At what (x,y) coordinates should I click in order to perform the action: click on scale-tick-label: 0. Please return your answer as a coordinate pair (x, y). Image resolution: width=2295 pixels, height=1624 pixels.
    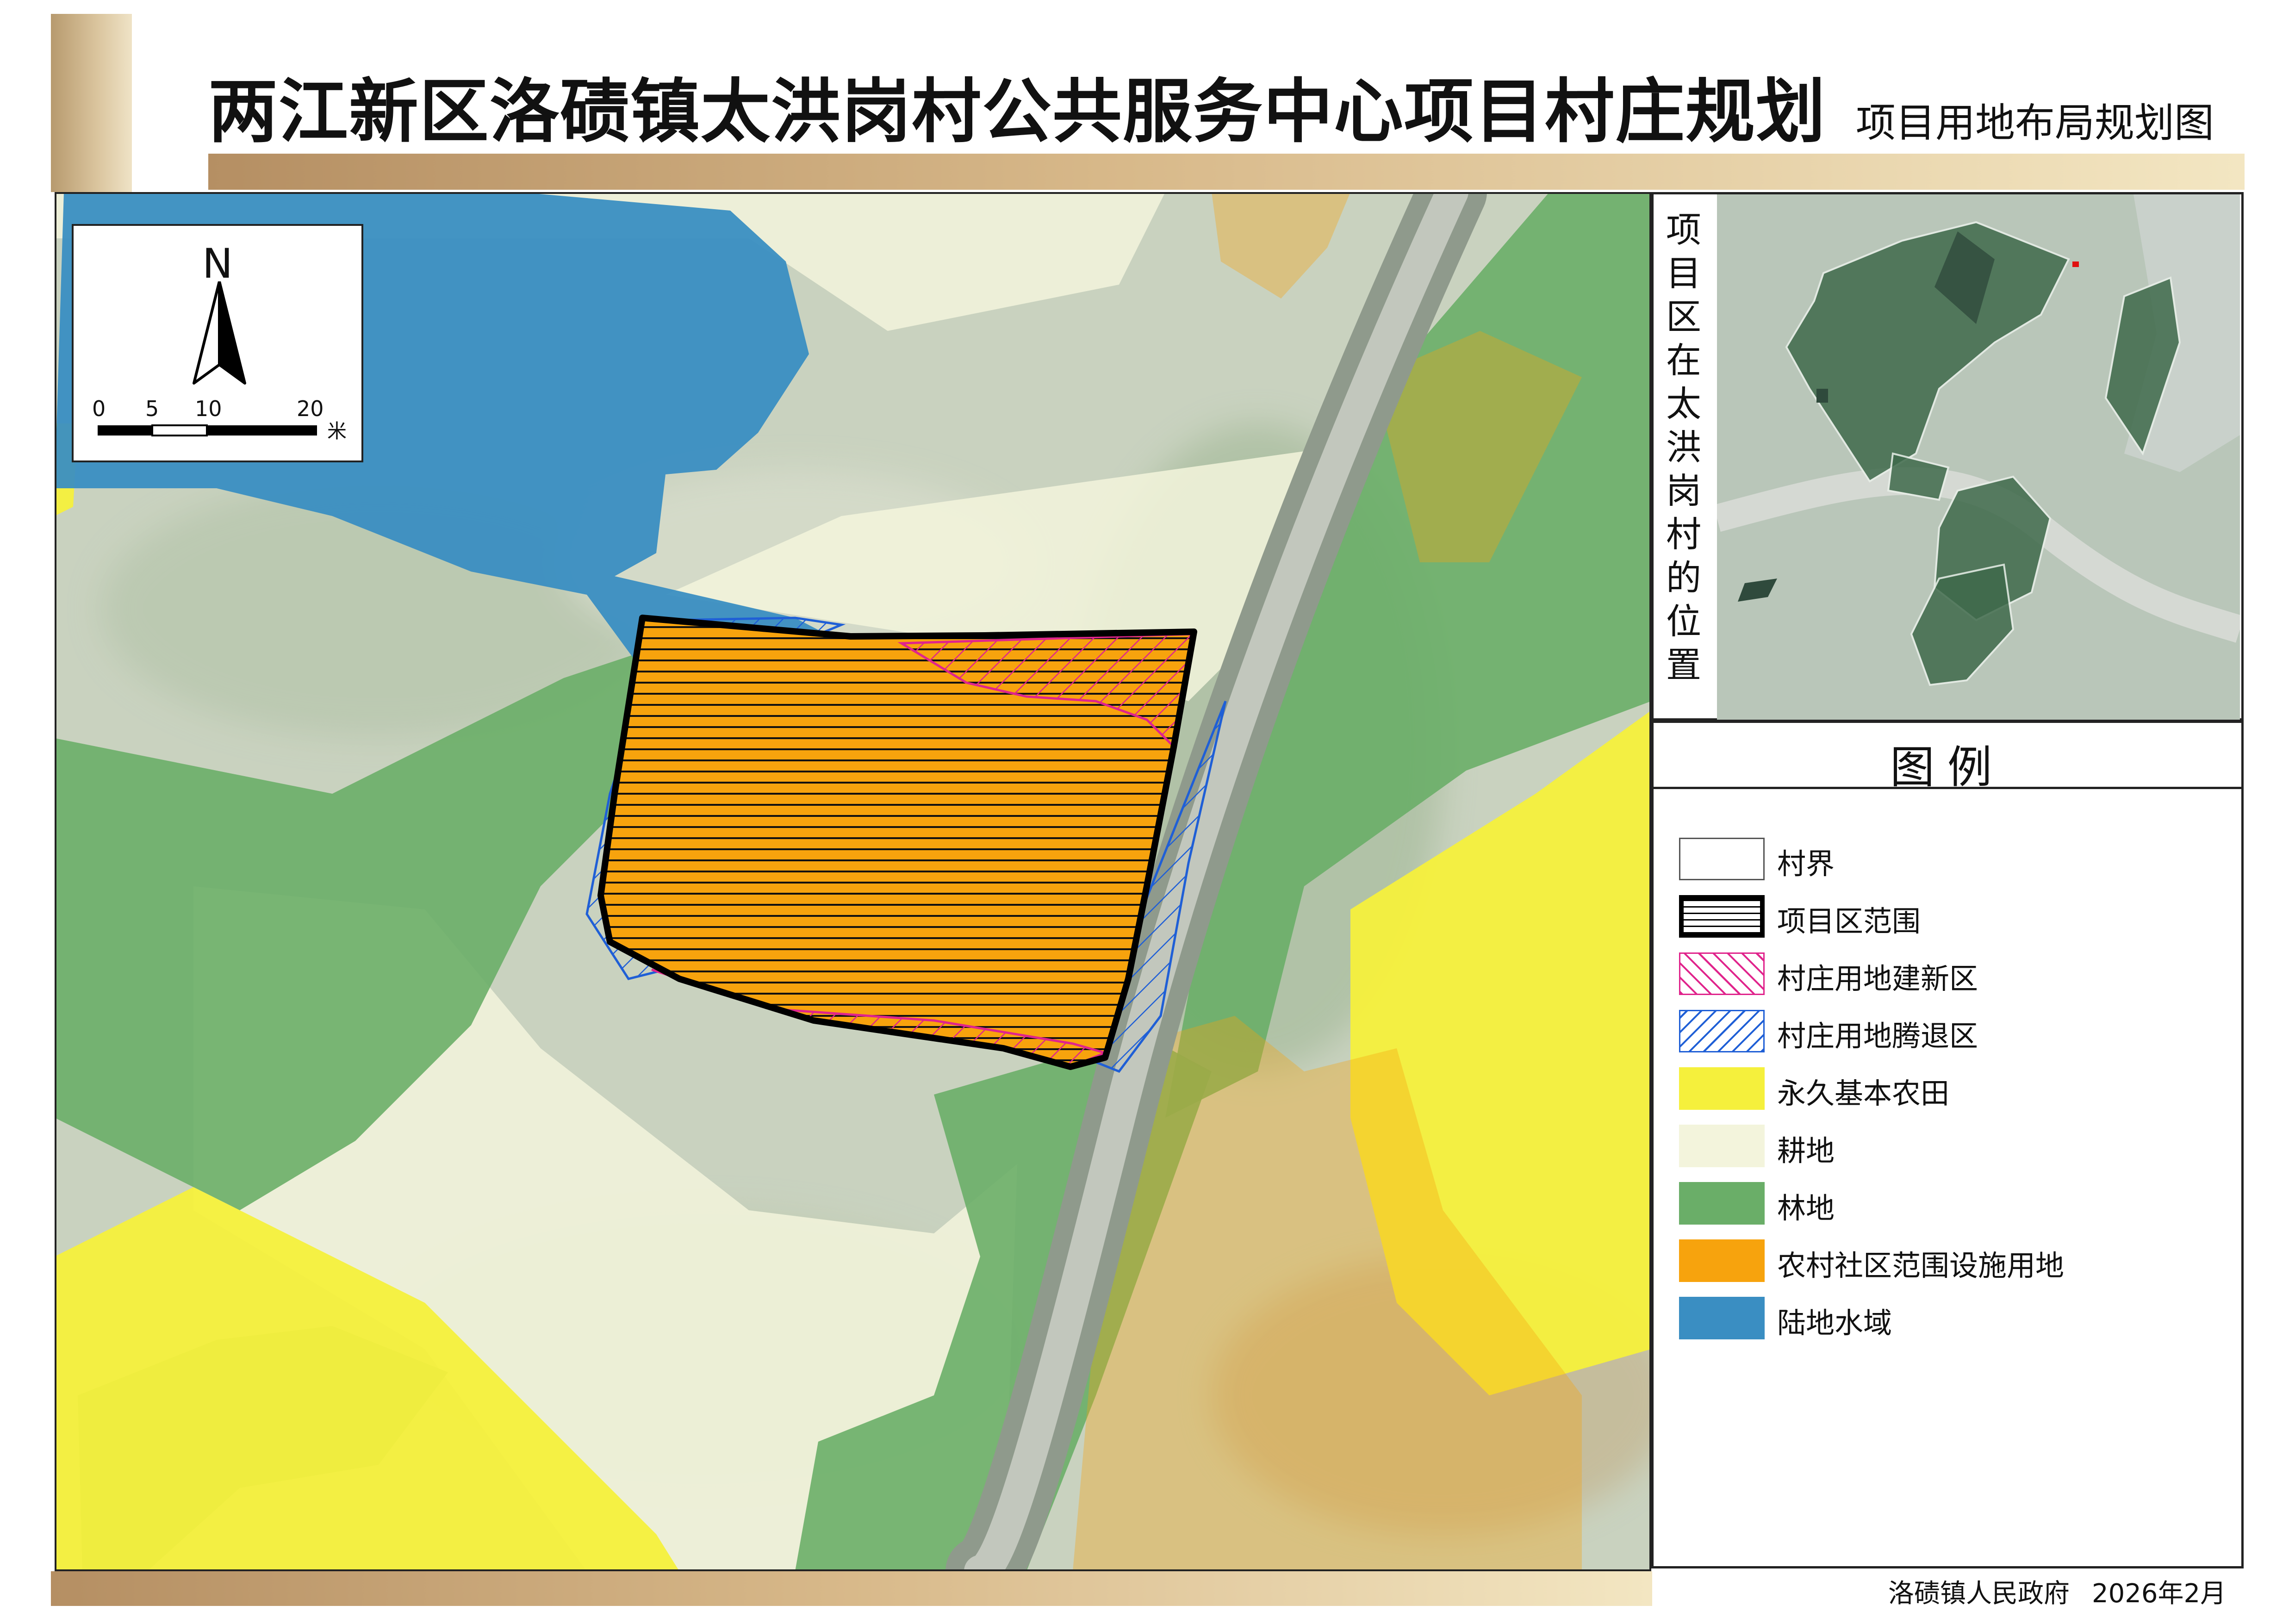
    Looking at the image, I should click on (99, 408).